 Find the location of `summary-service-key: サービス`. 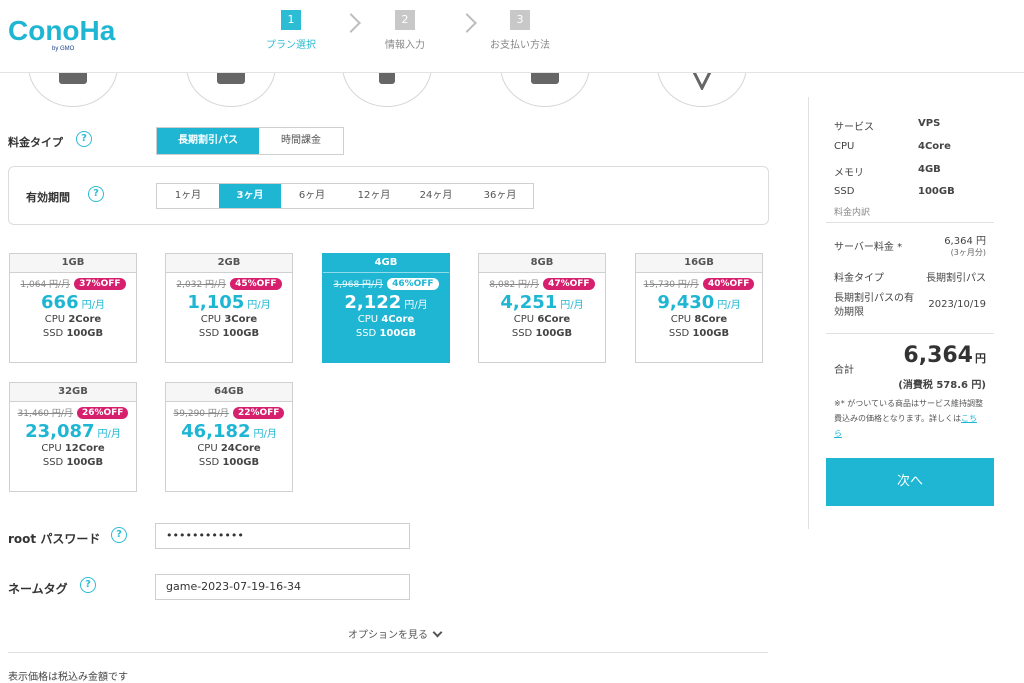

summary-service-key: サービス is located at coordinates (854, 127).